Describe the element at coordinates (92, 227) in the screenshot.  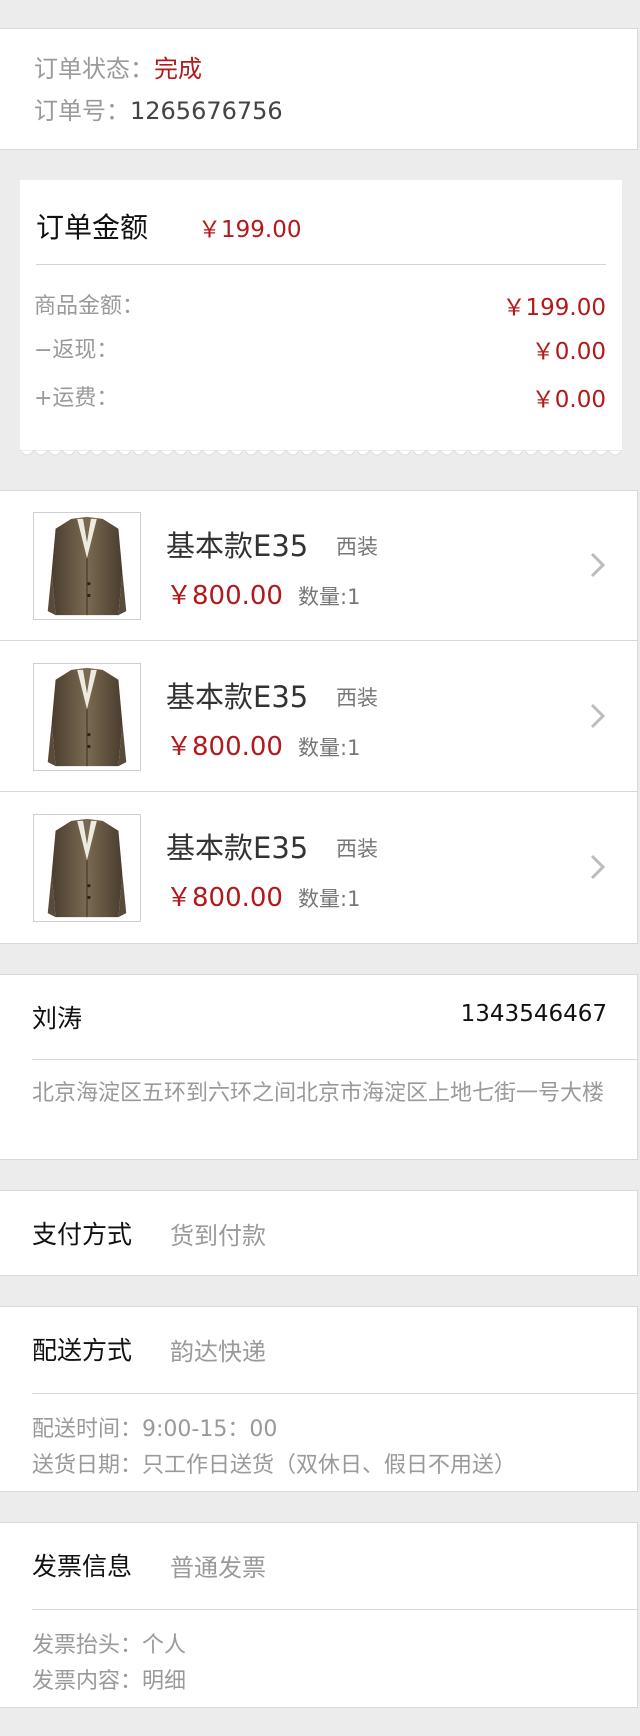
I see `order-amount-title: 订单金额` at that location.